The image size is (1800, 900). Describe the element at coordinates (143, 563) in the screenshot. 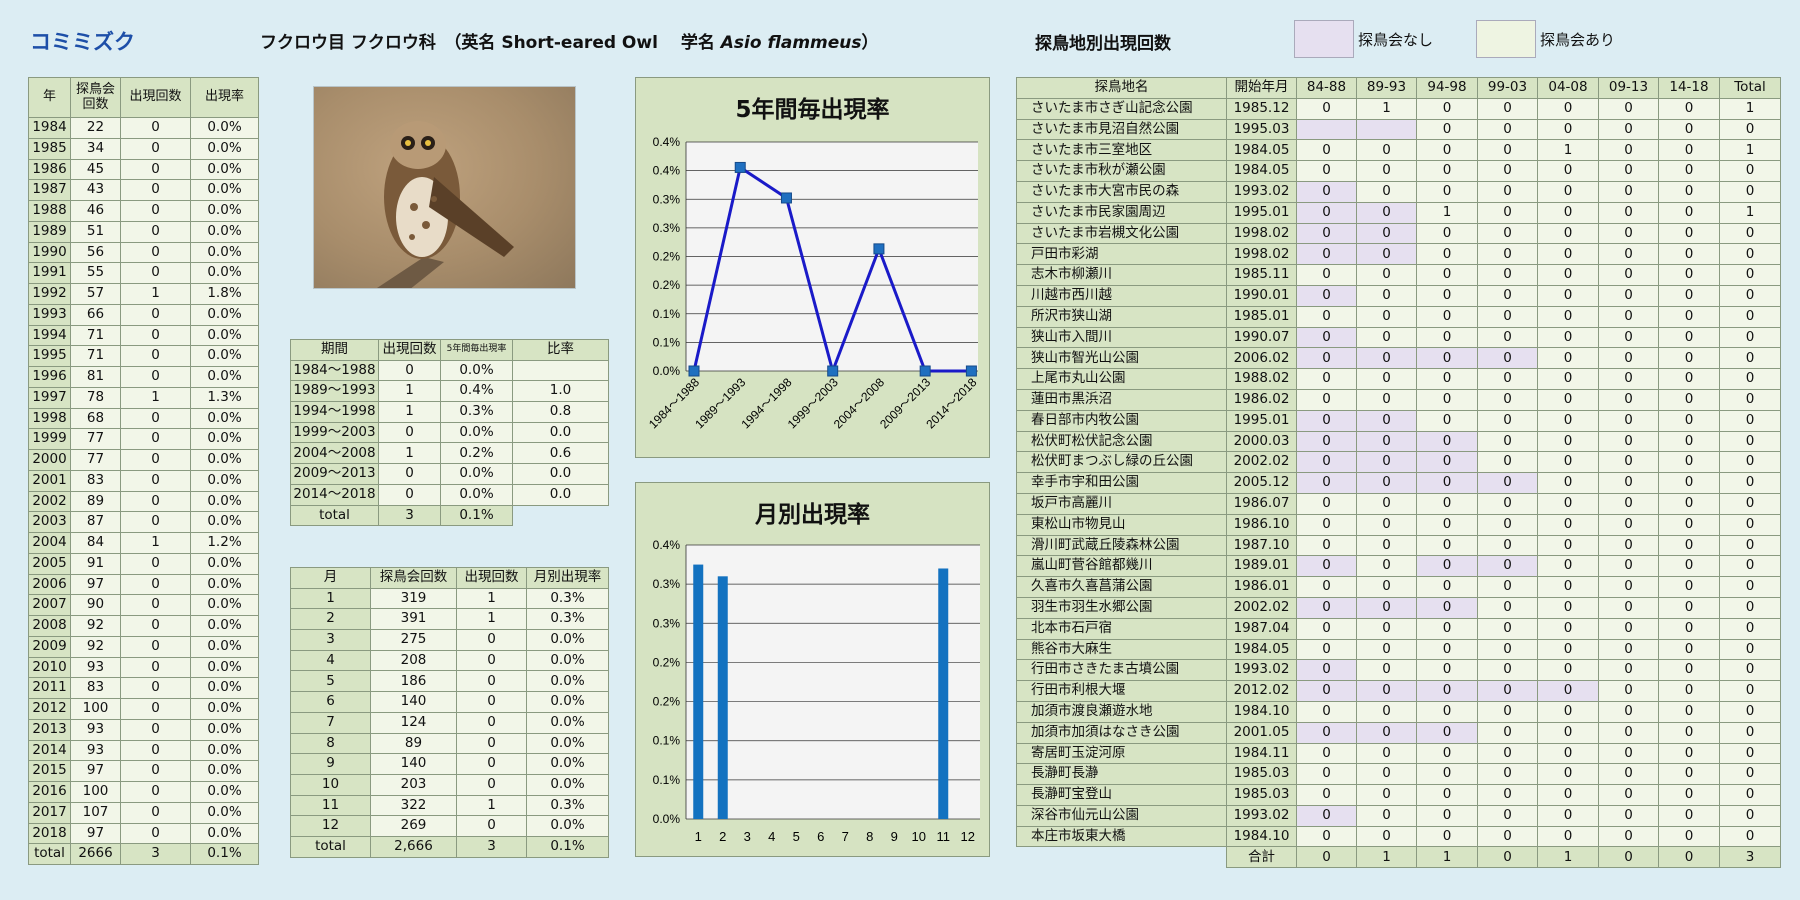

I see `table-row: 2005 91 0 0.0%` at that location.